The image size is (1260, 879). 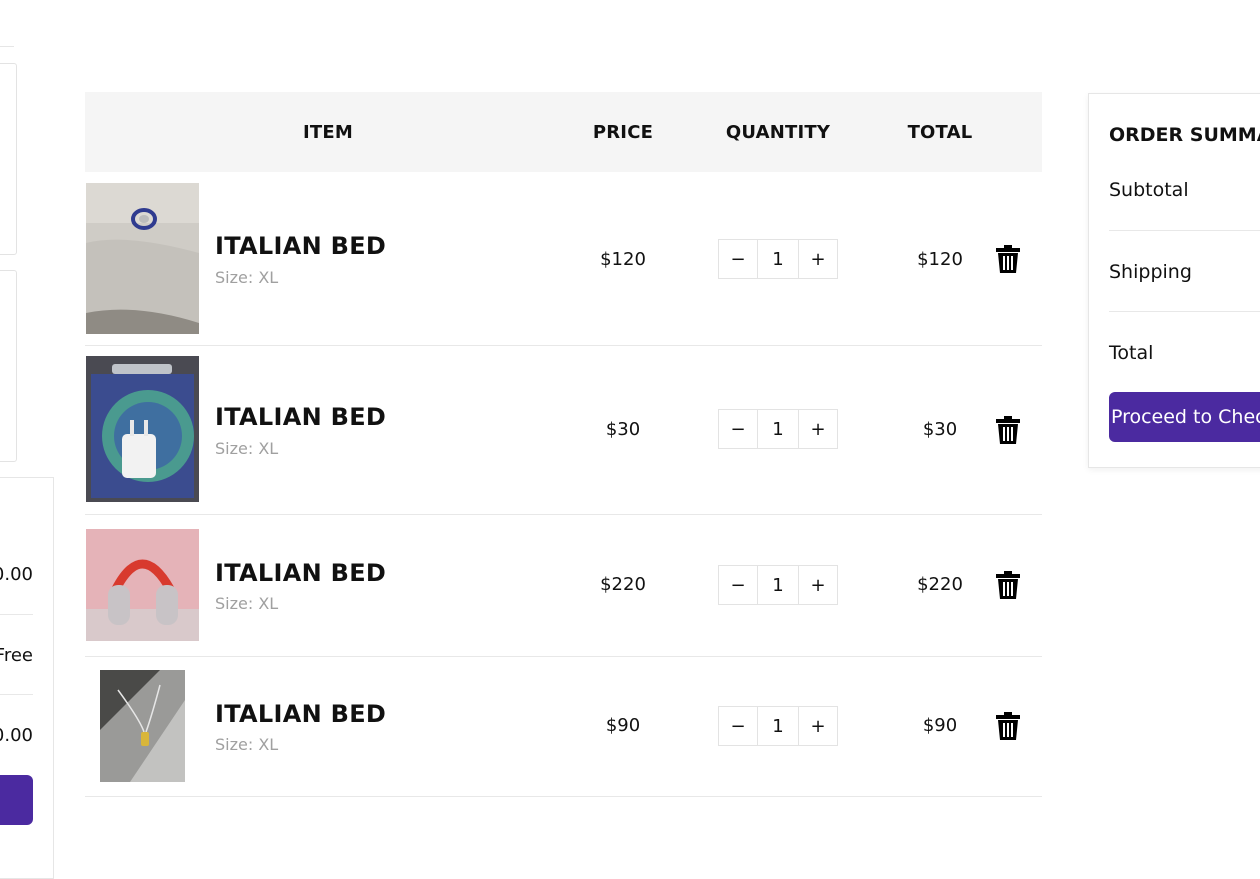 I want to click on ring-photo, so click(x=142, y=258).